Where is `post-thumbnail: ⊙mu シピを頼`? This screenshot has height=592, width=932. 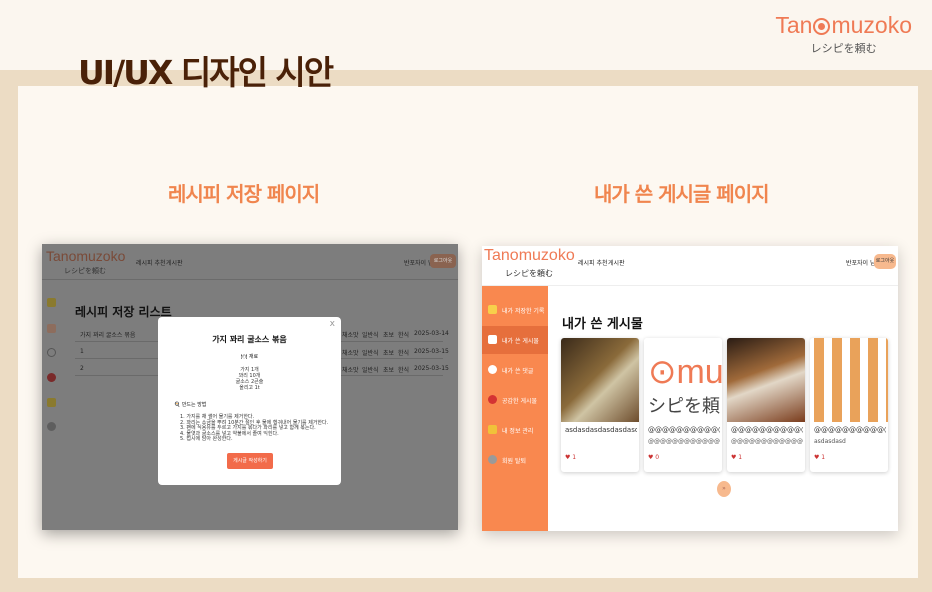
post-thumbnail: ⊙mu シピを頼 is located at coordinates (683, 380).